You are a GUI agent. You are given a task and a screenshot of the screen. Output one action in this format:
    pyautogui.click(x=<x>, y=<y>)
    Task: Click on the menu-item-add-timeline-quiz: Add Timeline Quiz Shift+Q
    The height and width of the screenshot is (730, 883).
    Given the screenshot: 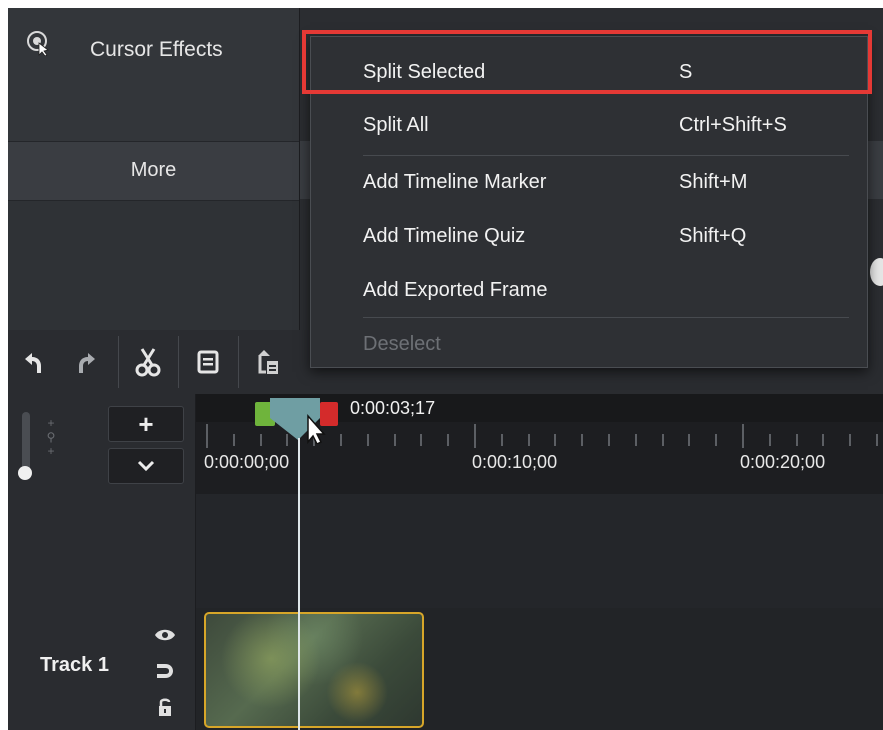 What is the action you would take?
    pyautogui.click(x=589, y=237)
    